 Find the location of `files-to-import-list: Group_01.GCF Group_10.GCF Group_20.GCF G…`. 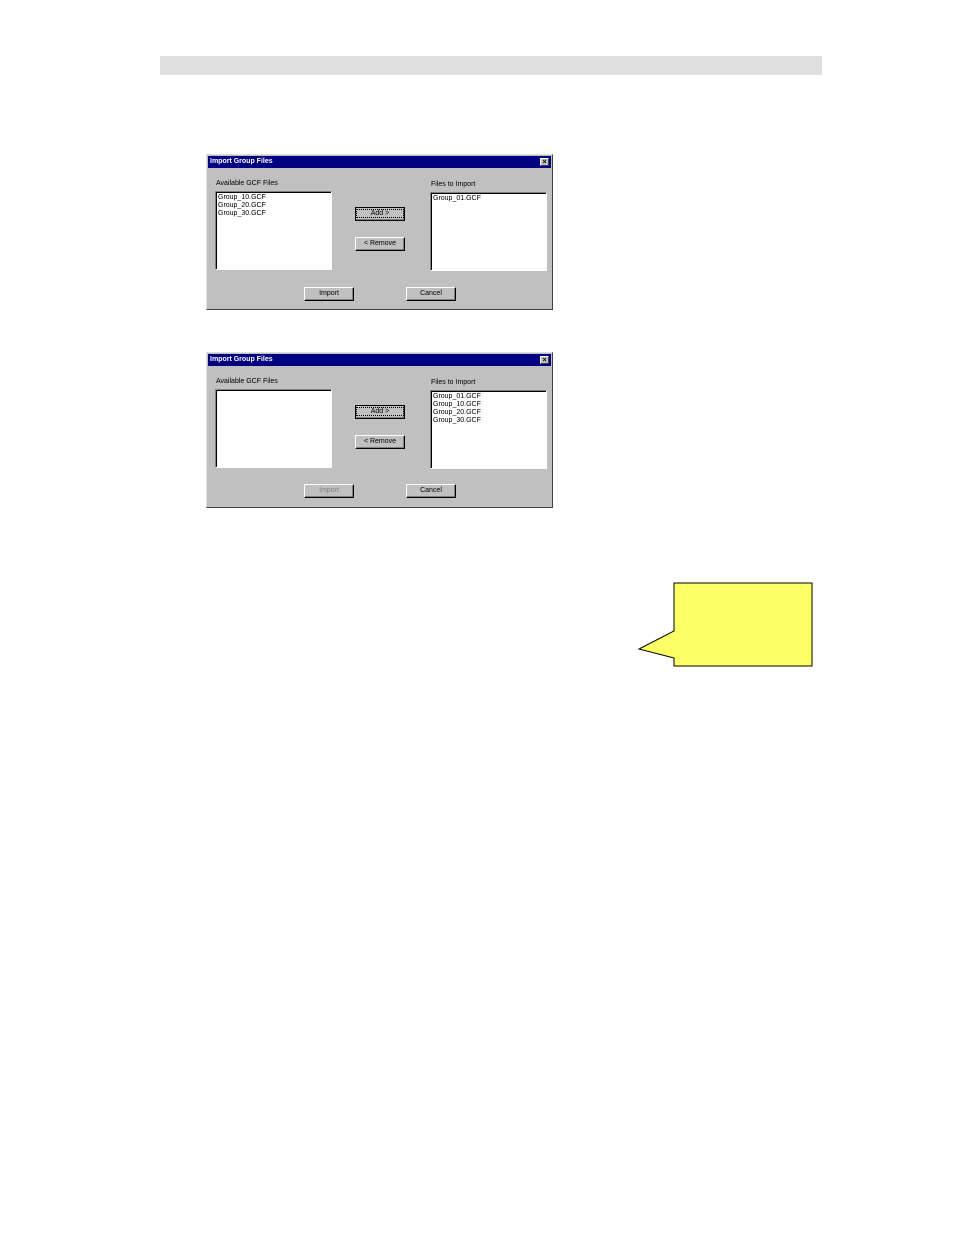

files-to-import-list: Group_01.GCF Group_10.GCF Group_20.GCF G… is located at coordinates (488, 429).